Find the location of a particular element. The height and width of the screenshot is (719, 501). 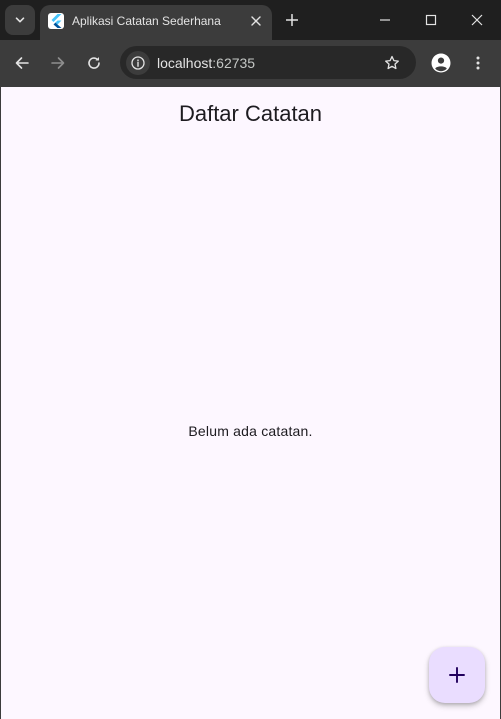

profile-icon is located at coordinates (441, 63).